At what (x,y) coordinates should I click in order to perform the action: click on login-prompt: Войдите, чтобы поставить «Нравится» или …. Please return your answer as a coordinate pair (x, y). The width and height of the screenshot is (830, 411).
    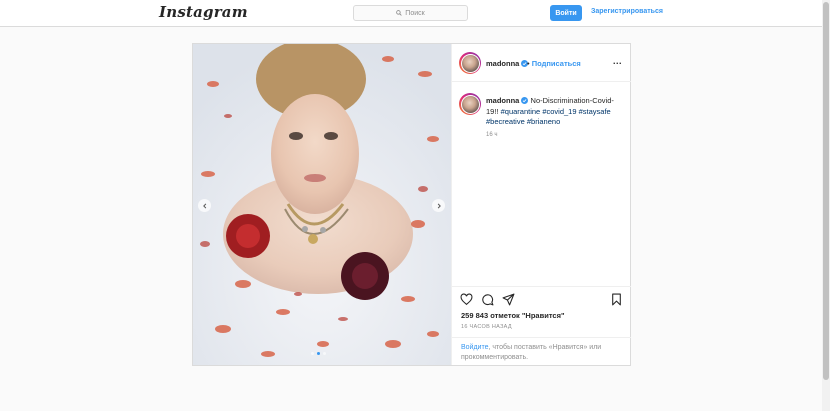
    Looking at the image, I should click on (541, 351).